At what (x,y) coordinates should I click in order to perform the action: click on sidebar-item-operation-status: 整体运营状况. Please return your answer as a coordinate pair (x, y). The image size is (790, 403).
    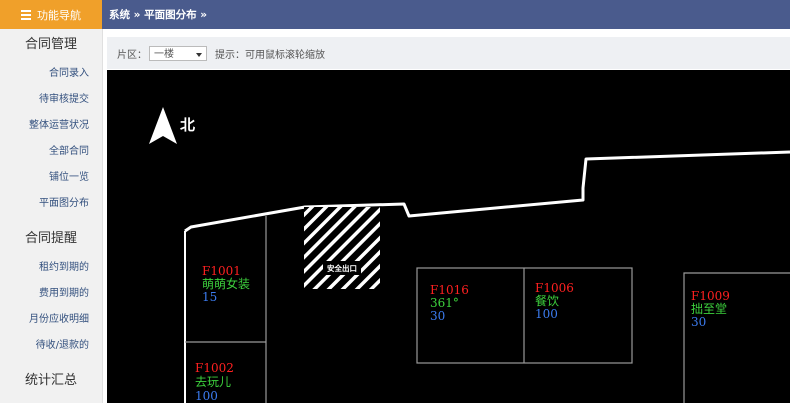
    Looking at the image, I should click on (51, 126).